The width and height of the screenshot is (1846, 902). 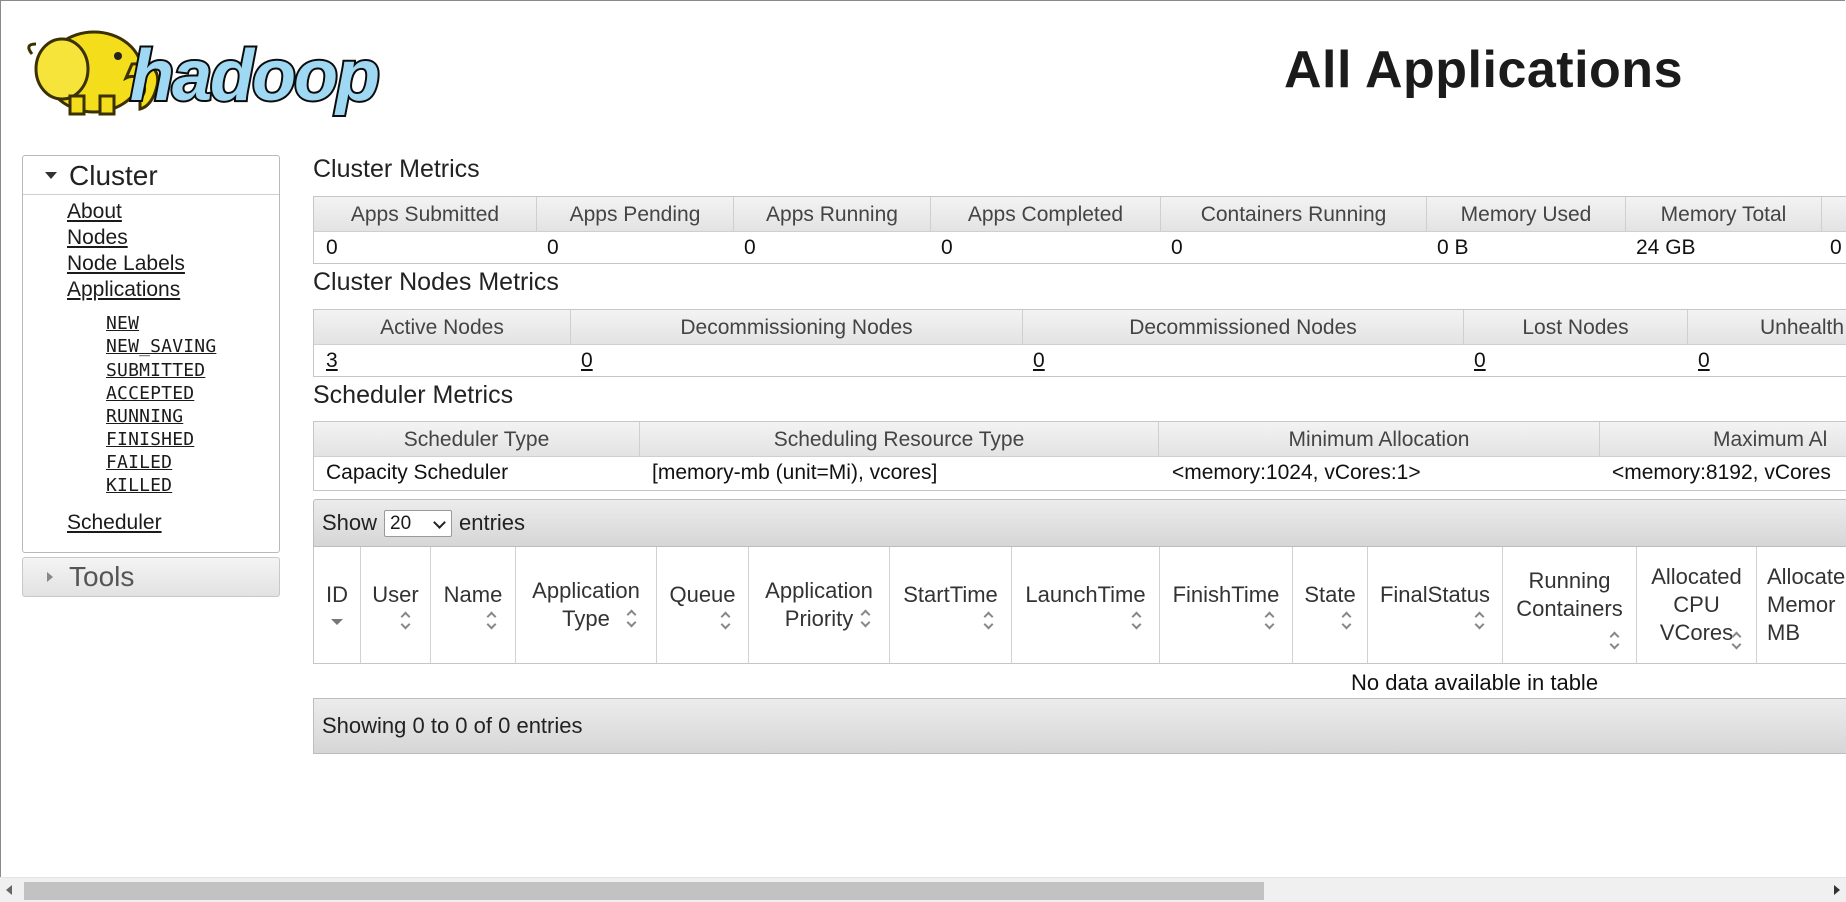 I want to click on header-minimum-allocation: Minimum Allocation, so click(x=1379, y=439).